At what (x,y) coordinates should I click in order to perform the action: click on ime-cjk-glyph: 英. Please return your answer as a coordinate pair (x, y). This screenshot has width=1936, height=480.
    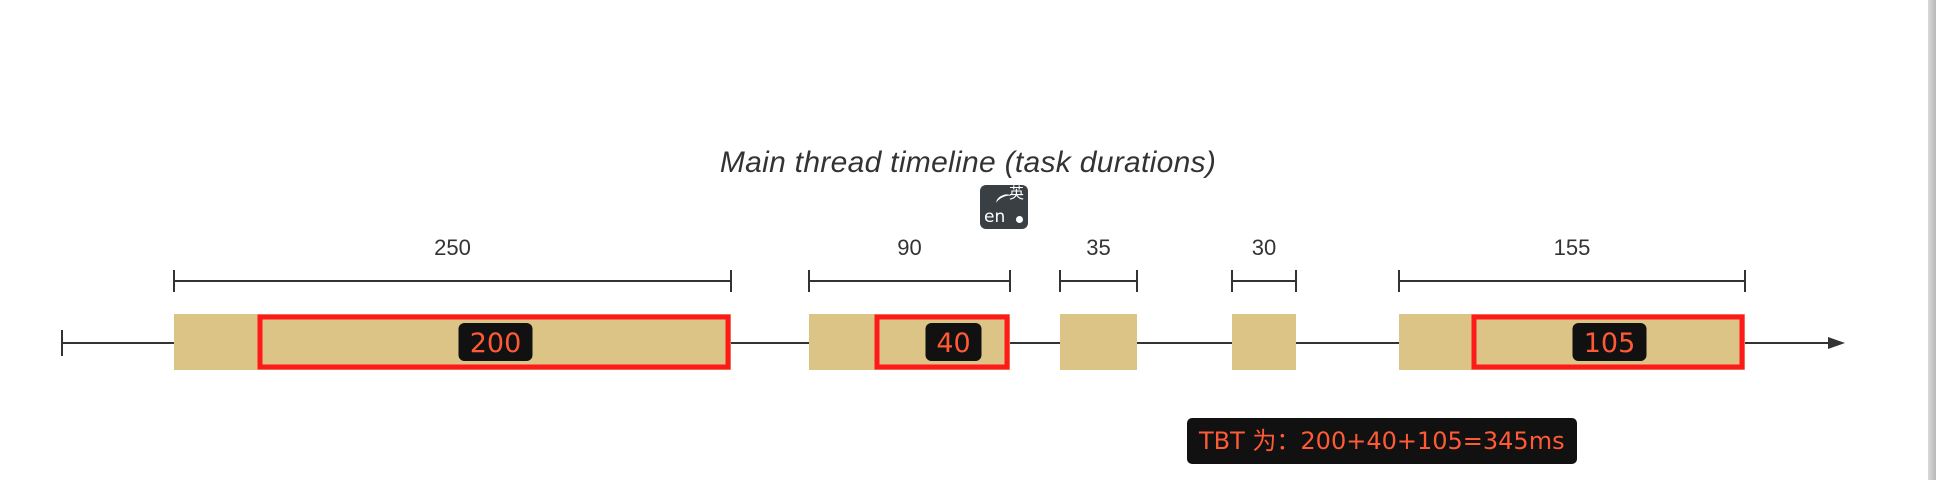
    Looking at the image, I should click on (1016, 193).